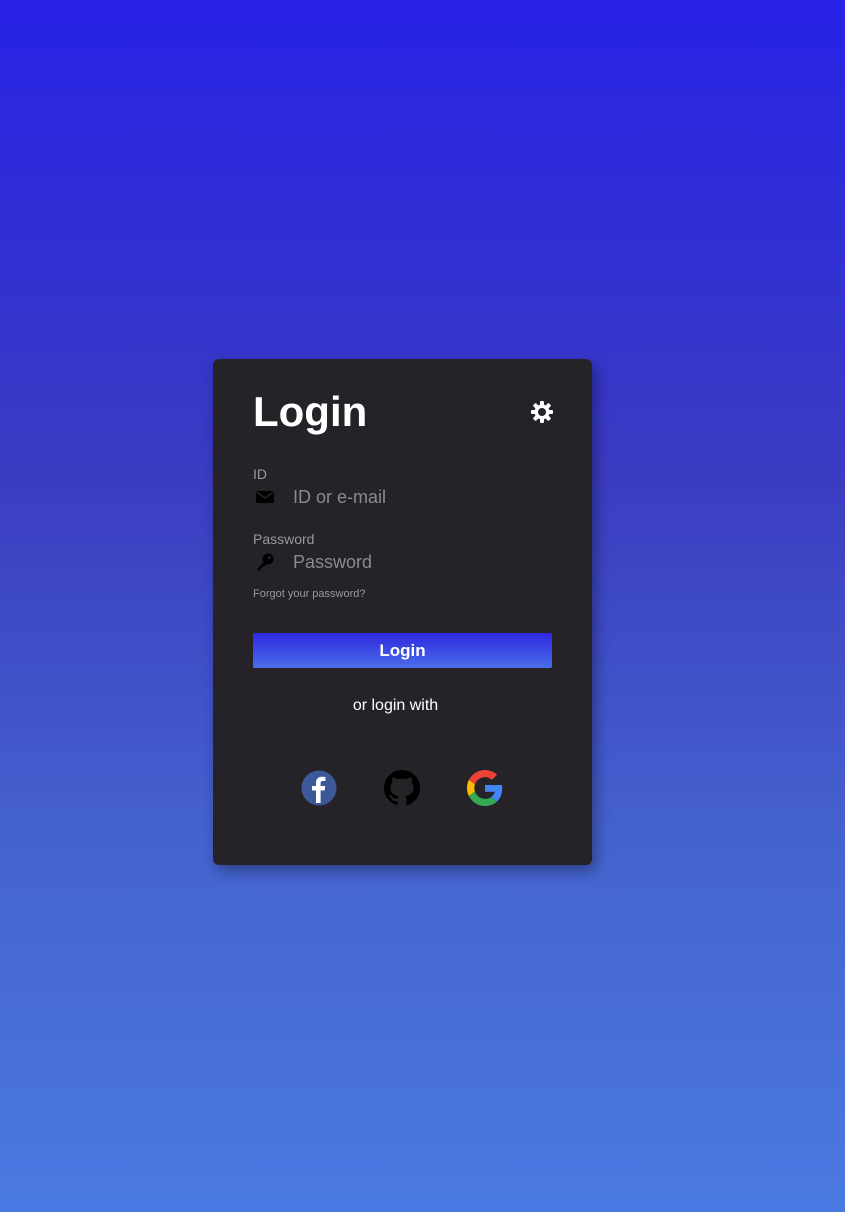  What do you see at coordinates (265, 497) in the screenshot?
I see `envelope-icon` at bounding box center [265, 497].